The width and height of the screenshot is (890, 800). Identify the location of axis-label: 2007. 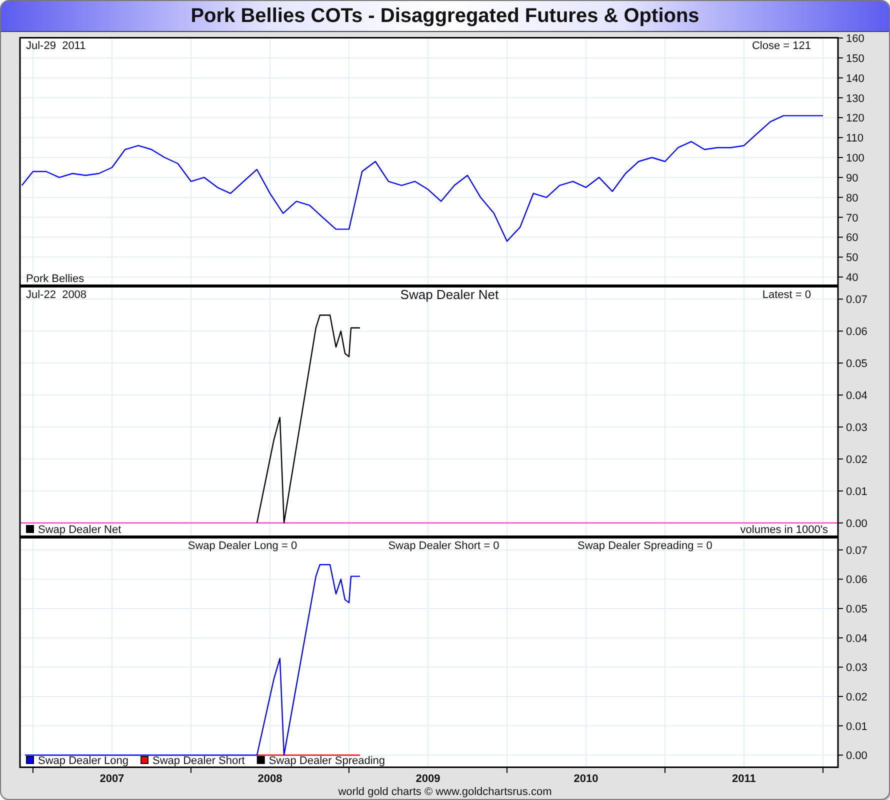
(112, 779).